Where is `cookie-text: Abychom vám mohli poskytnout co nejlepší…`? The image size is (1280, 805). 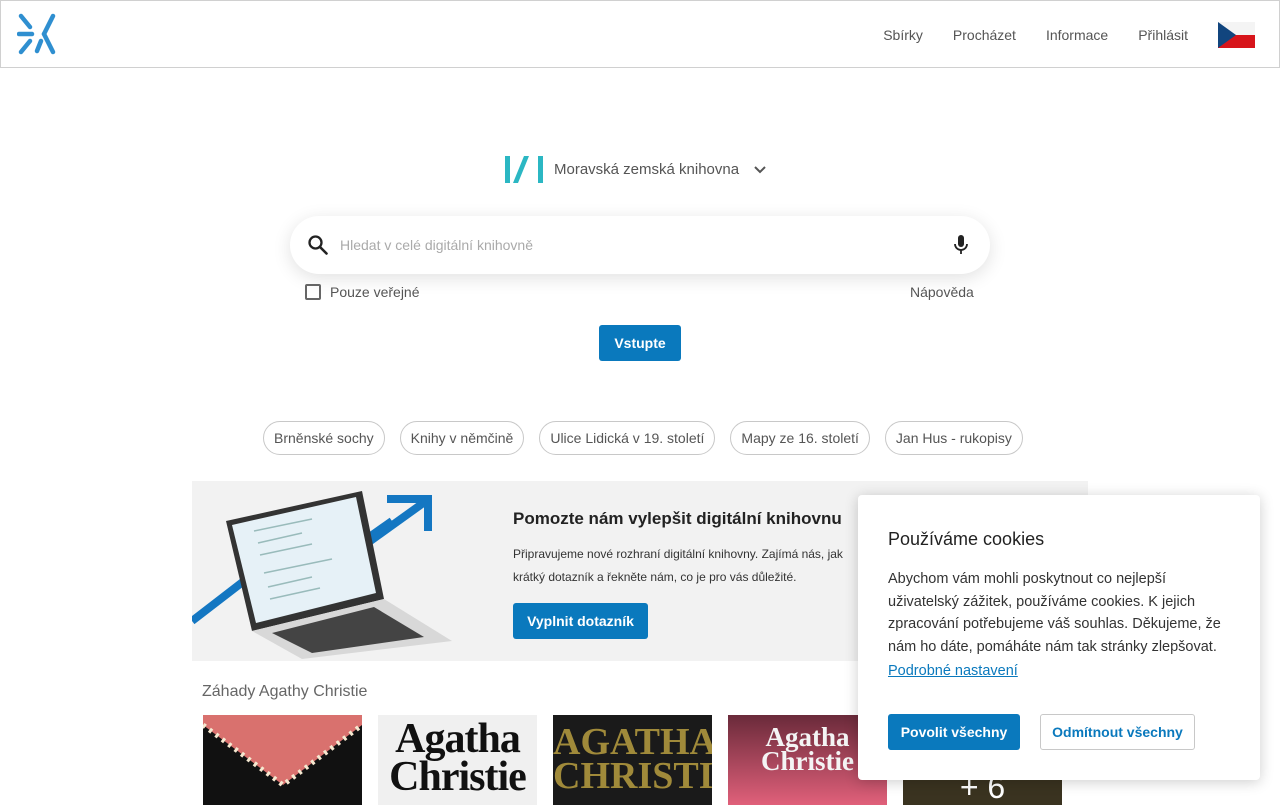
cookie-text: Abychom vám mohli poskytnout co nejlepší… is located at coordinates (1054, 613).